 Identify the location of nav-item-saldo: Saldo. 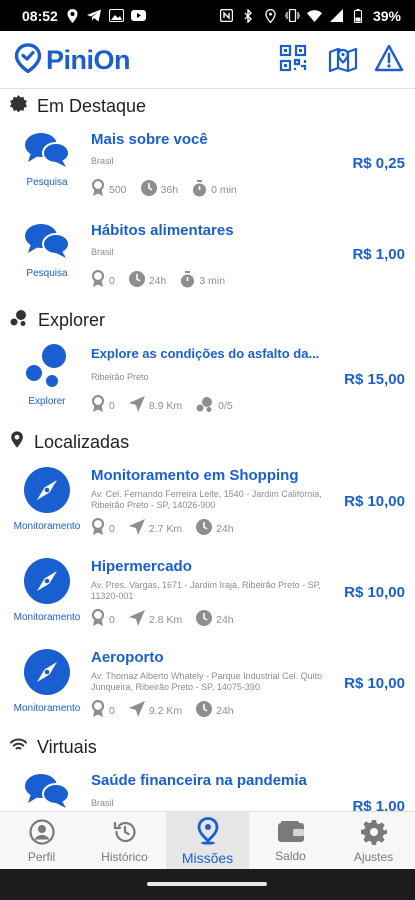
(290, 841).